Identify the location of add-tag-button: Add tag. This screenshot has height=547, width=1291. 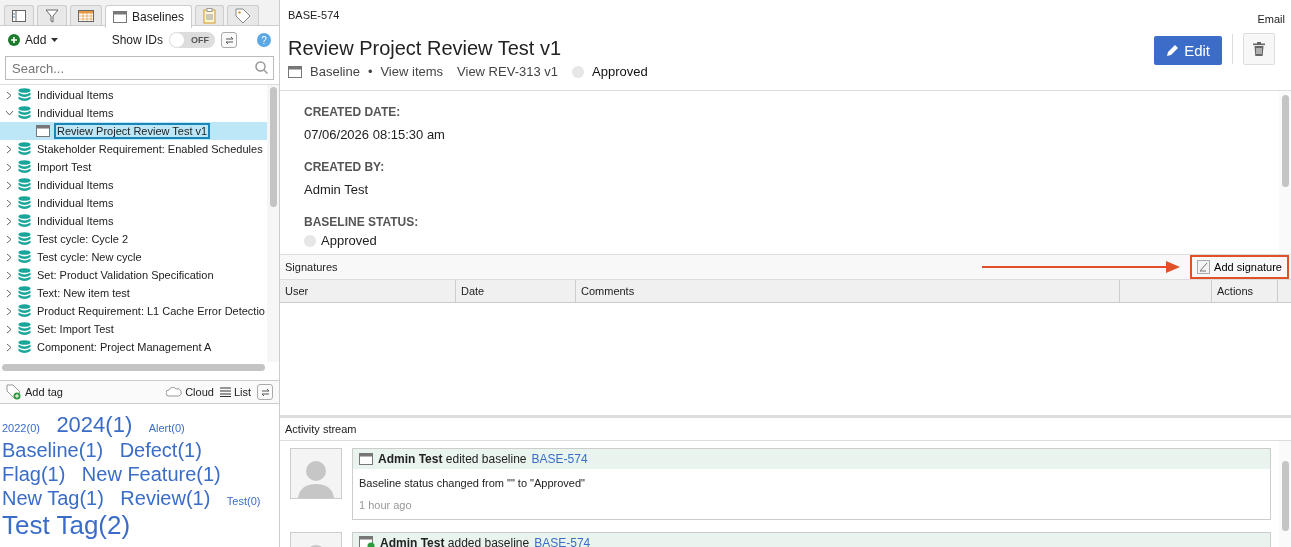
(34, 392).